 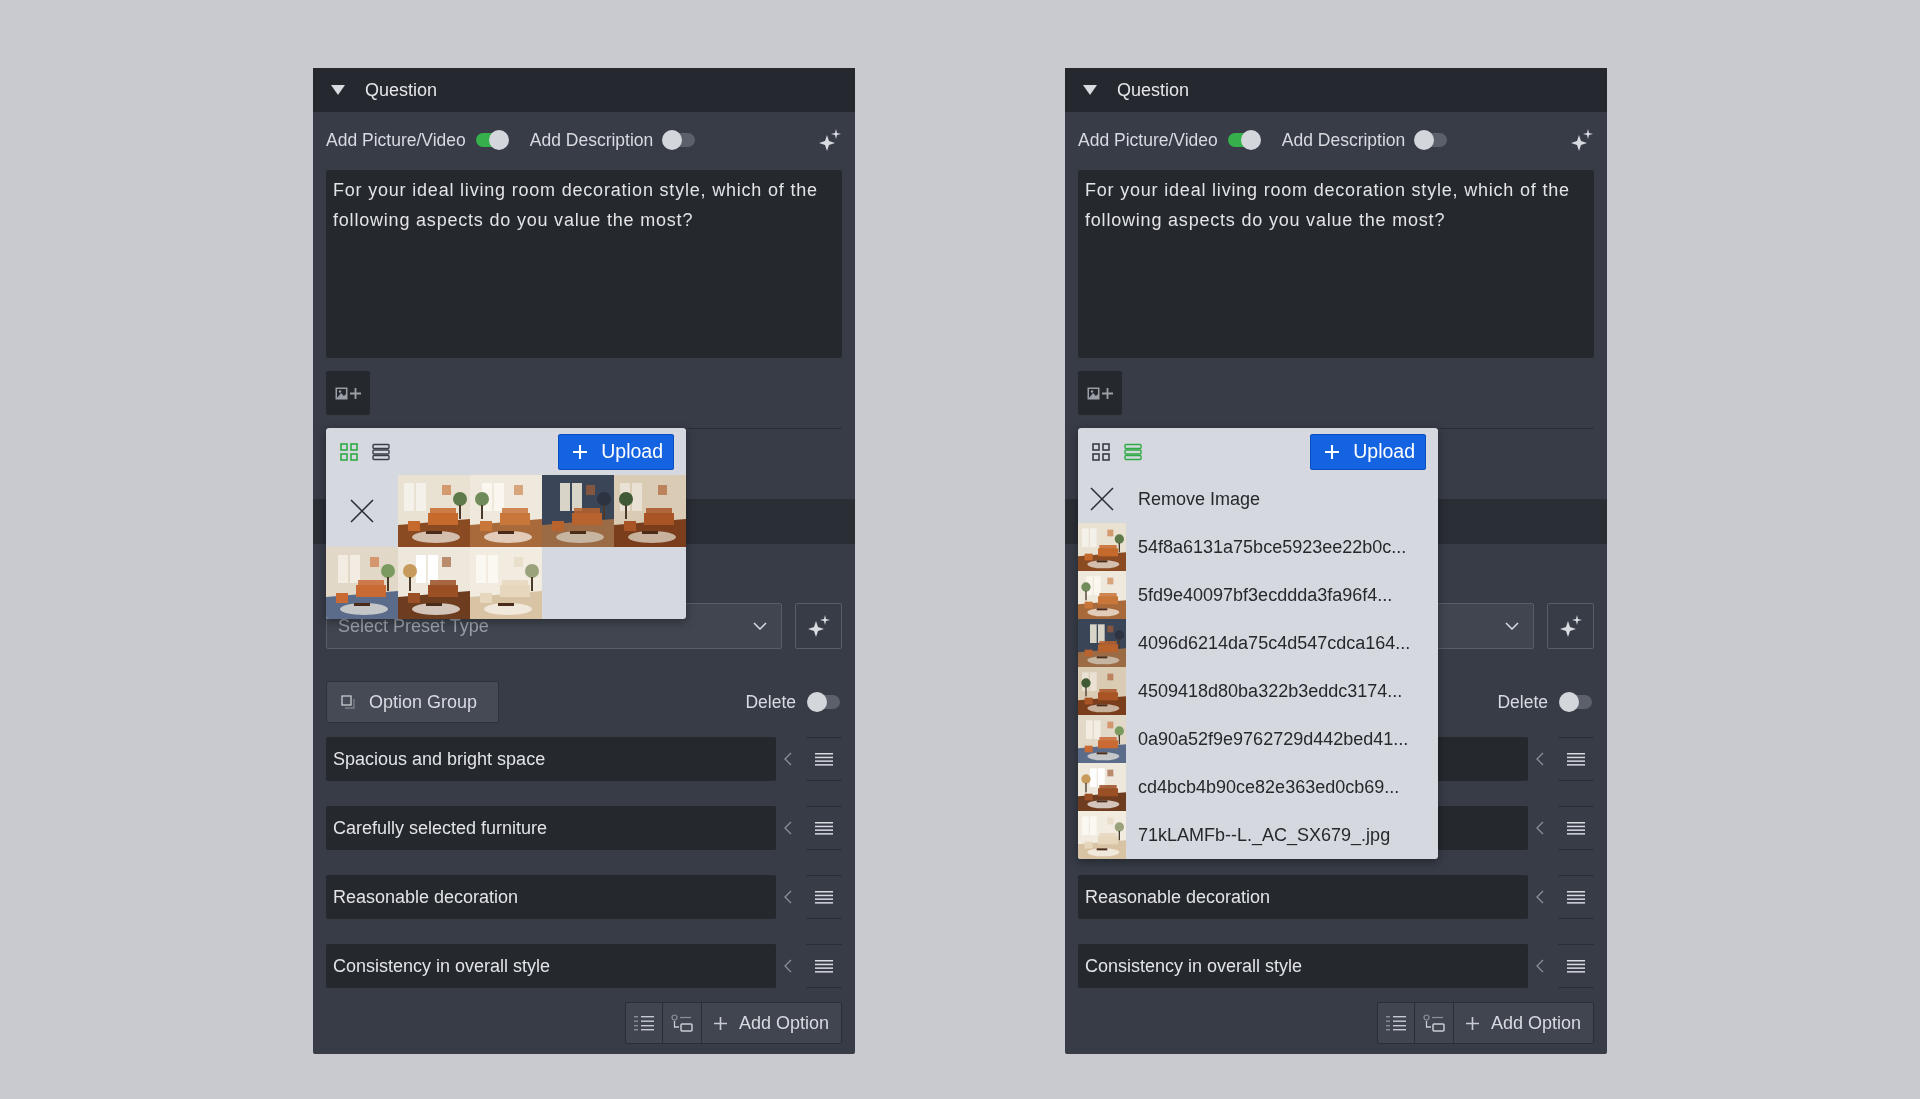 I want to click on select-placeholder: Select Preset Type, so click(x=413, y=626).